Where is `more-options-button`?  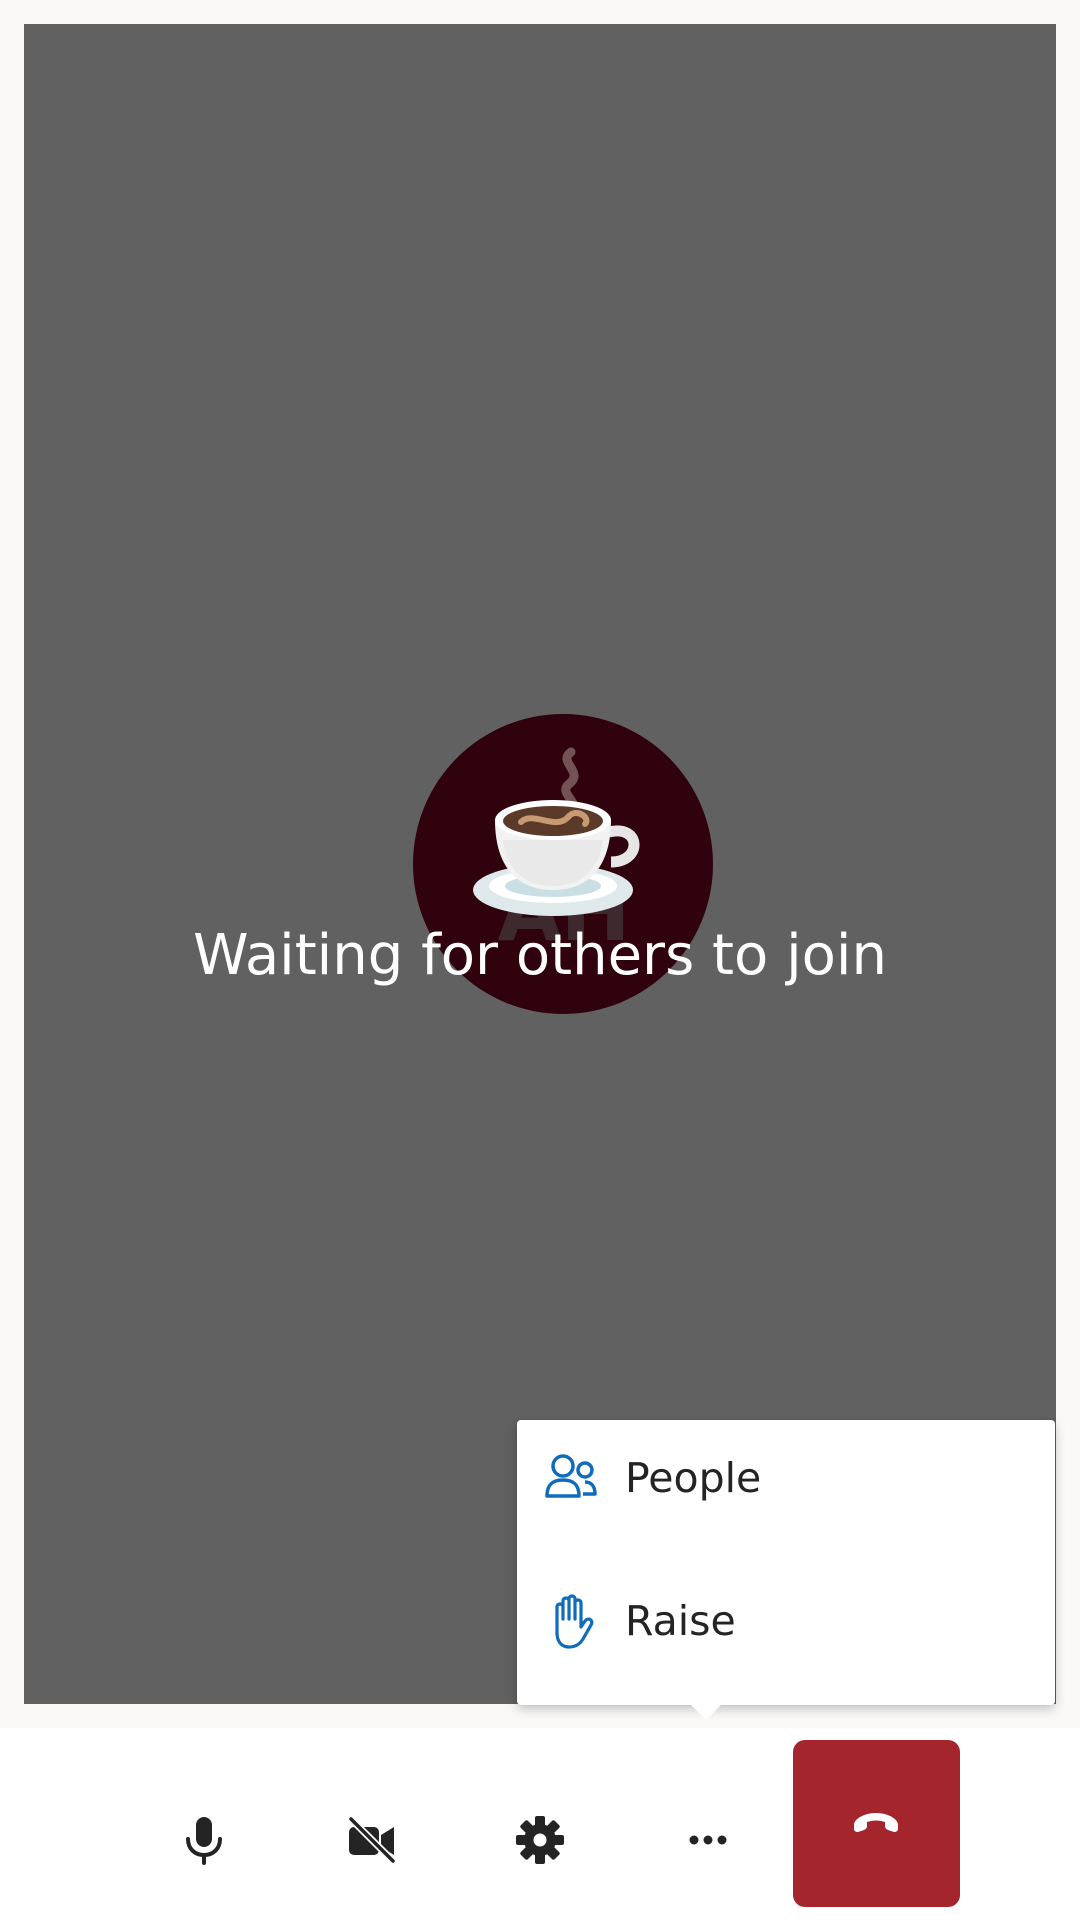
more-options-button is located at coordinates (708, 1840).